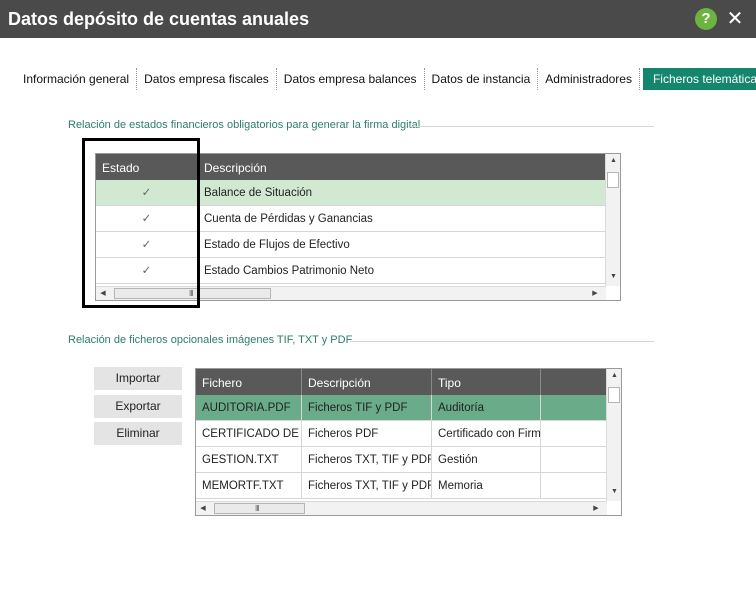 This screenshot has width=756, height=597. What do you see at coordinates (203, 508) in the screenshot?
I see `scroll-left-icon: ◀` at bounding box center [203, 508].